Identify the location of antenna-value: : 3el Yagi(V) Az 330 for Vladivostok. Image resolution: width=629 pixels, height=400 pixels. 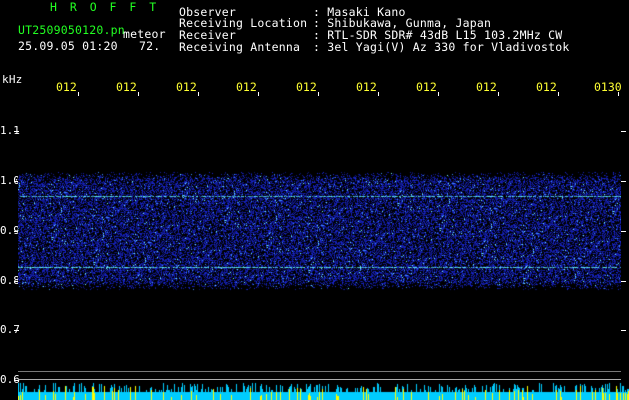
(441, 47).